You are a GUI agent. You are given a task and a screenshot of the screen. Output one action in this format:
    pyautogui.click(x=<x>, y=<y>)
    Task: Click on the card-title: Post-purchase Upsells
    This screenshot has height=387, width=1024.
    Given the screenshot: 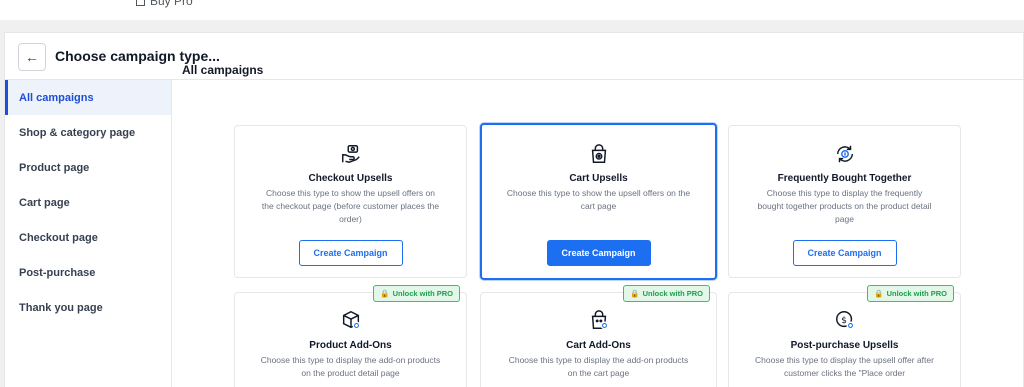 What is the action you would take?
    pyautogui.click(x=844, y=345)
    